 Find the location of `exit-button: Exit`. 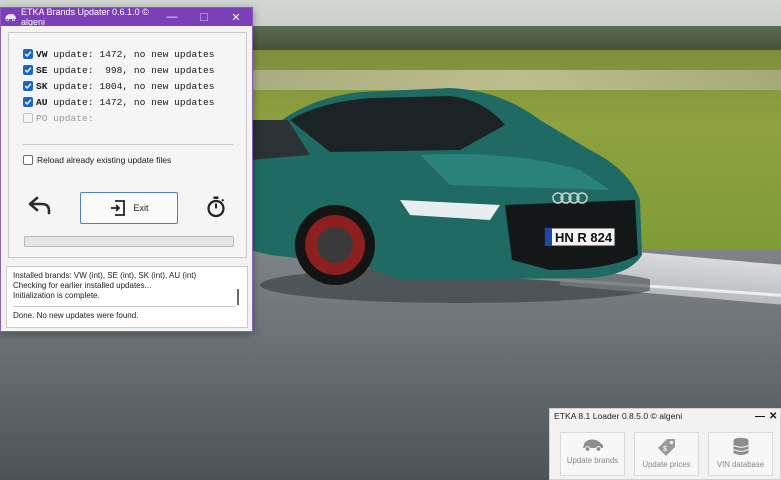

exit-button: Exit is located at coordinates (129, 208).